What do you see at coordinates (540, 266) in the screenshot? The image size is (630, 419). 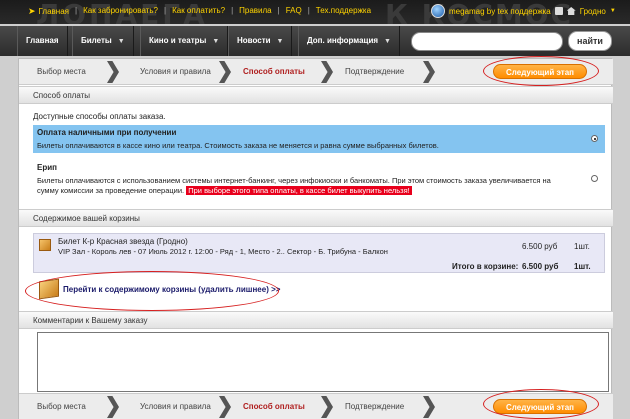 I see `cart-total-price: 6.500 руб` at bounding box center [540, 266].